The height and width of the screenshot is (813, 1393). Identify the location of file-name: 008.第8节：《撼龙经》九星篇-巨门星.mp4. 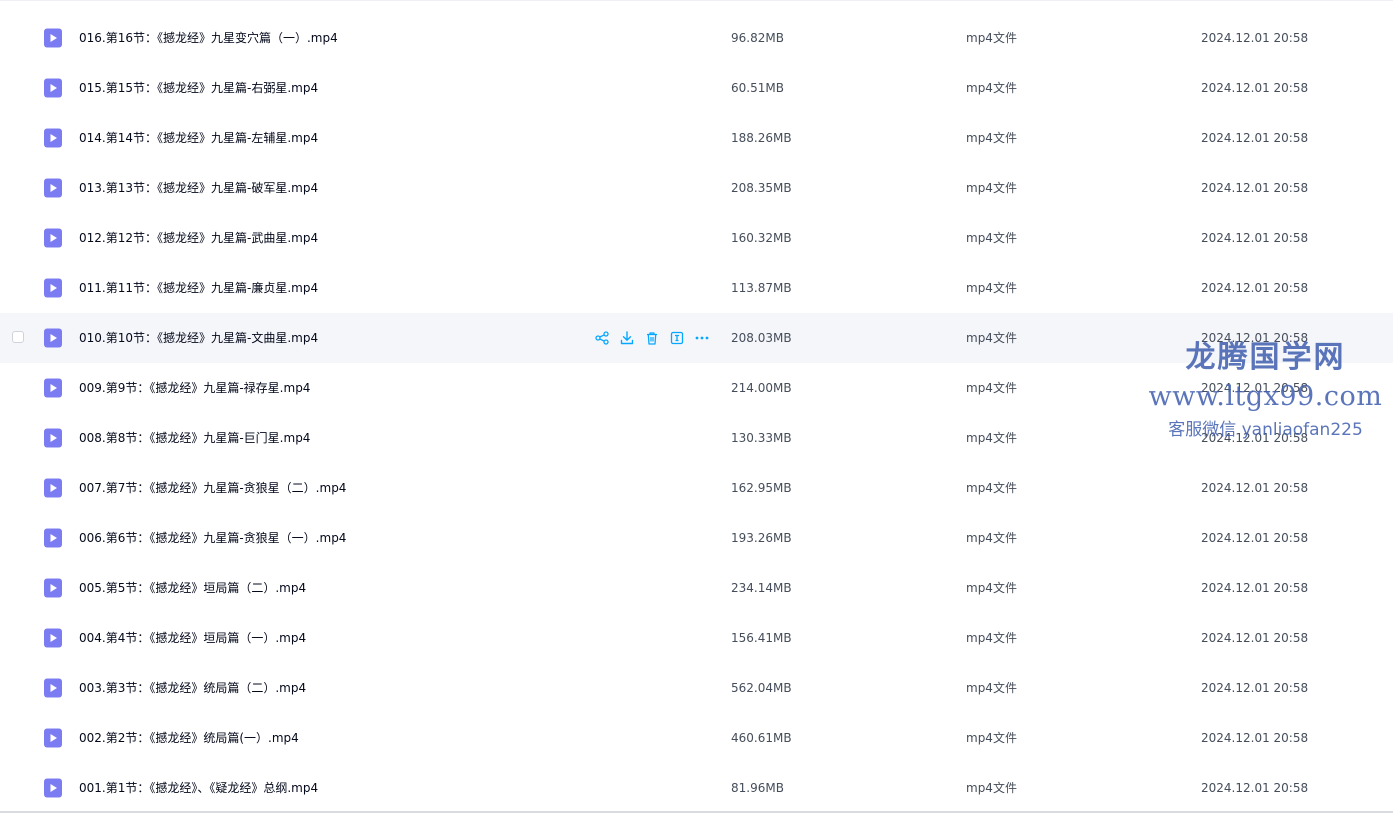
(194, 438).